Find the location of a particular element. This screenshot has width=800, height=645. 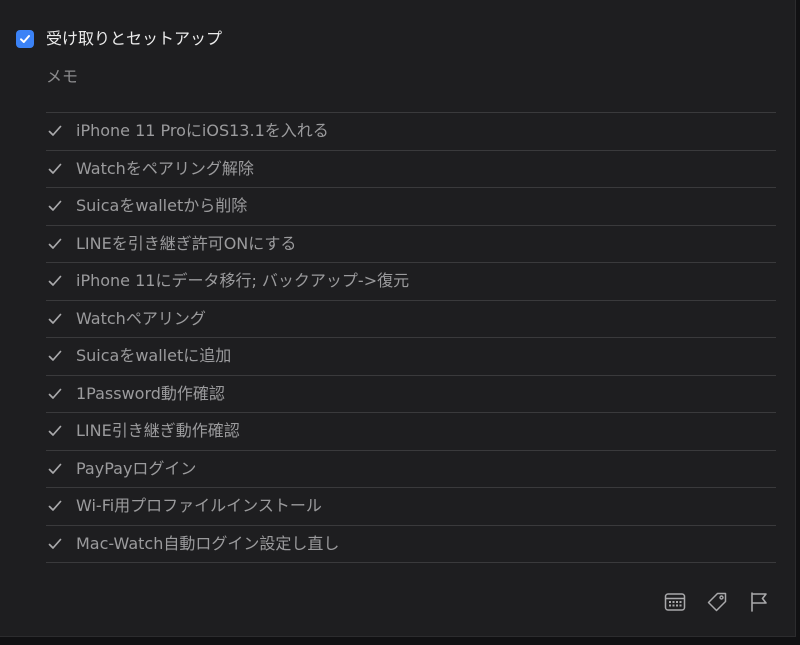

subtask-item: iPhone 11にデータ移行; バックアップ->復元 is located at coordinates (411, 282).